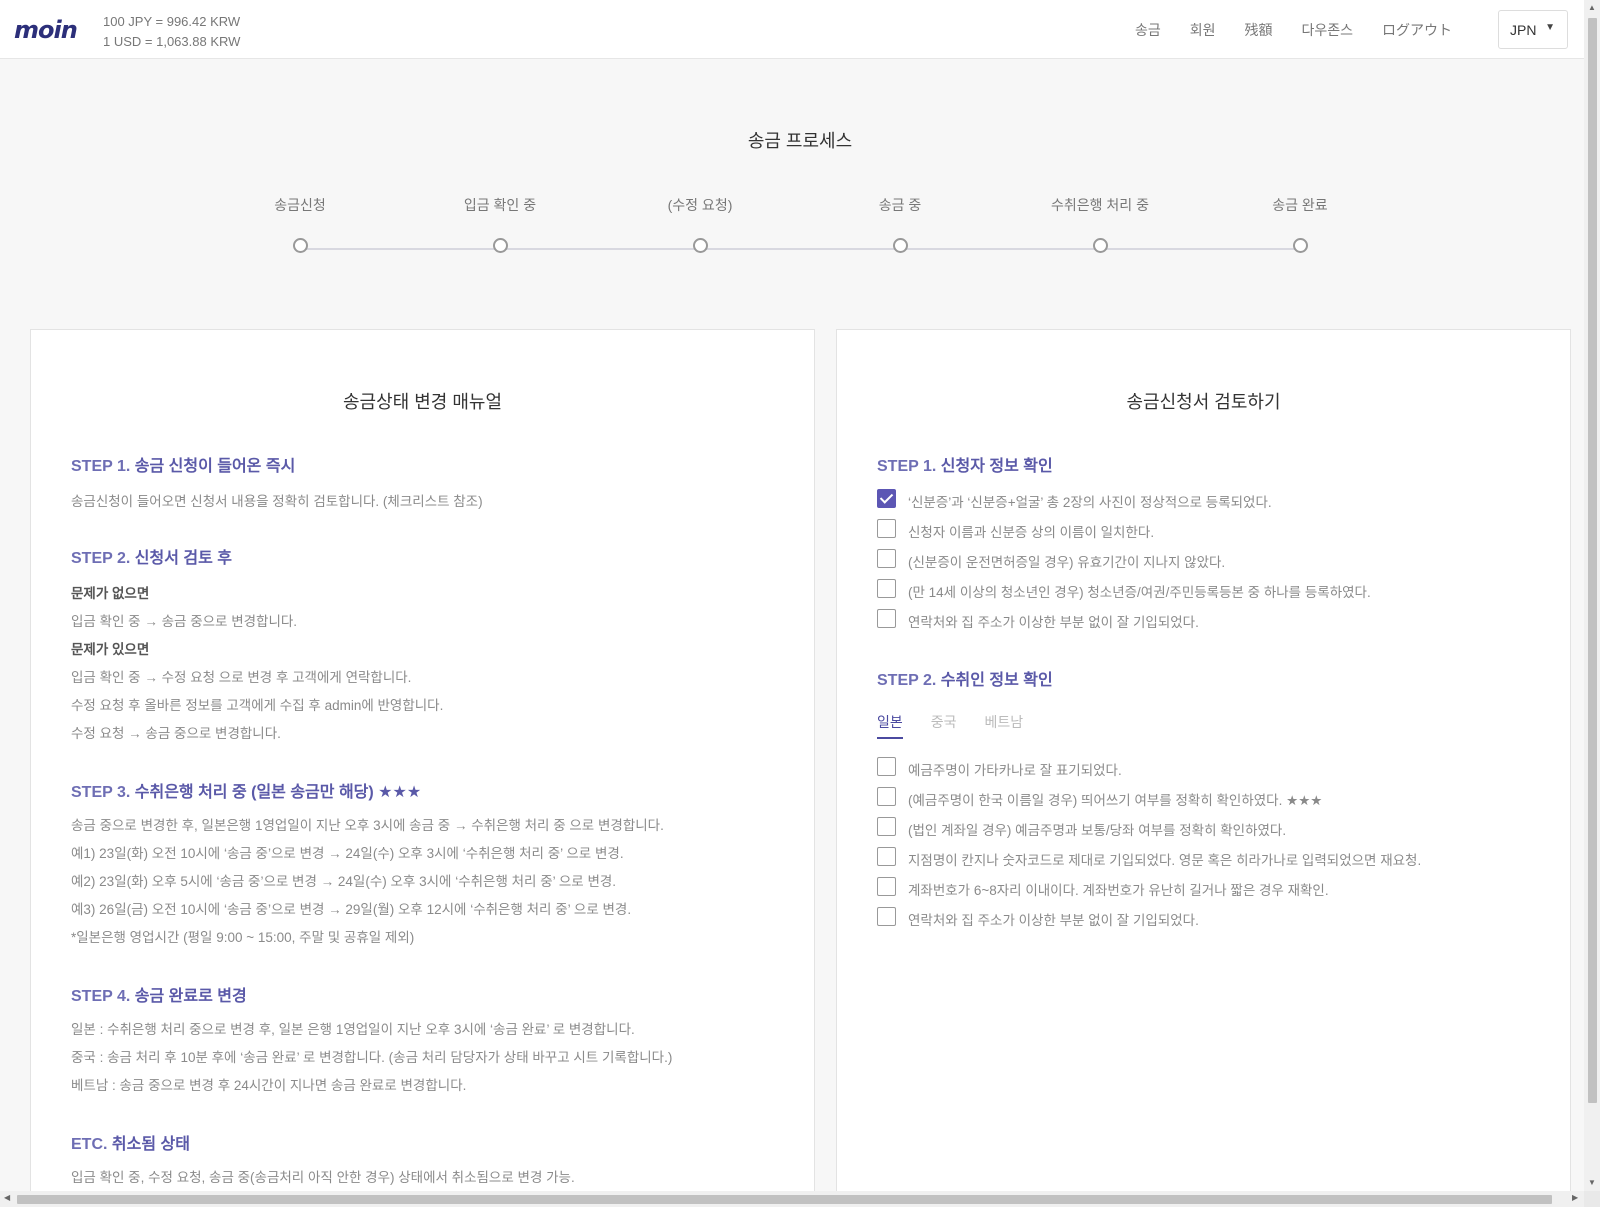 The width and height of the screenshot is (1600, 1207). I want to click on step-prefix: STEP 3., so click(101, 792).